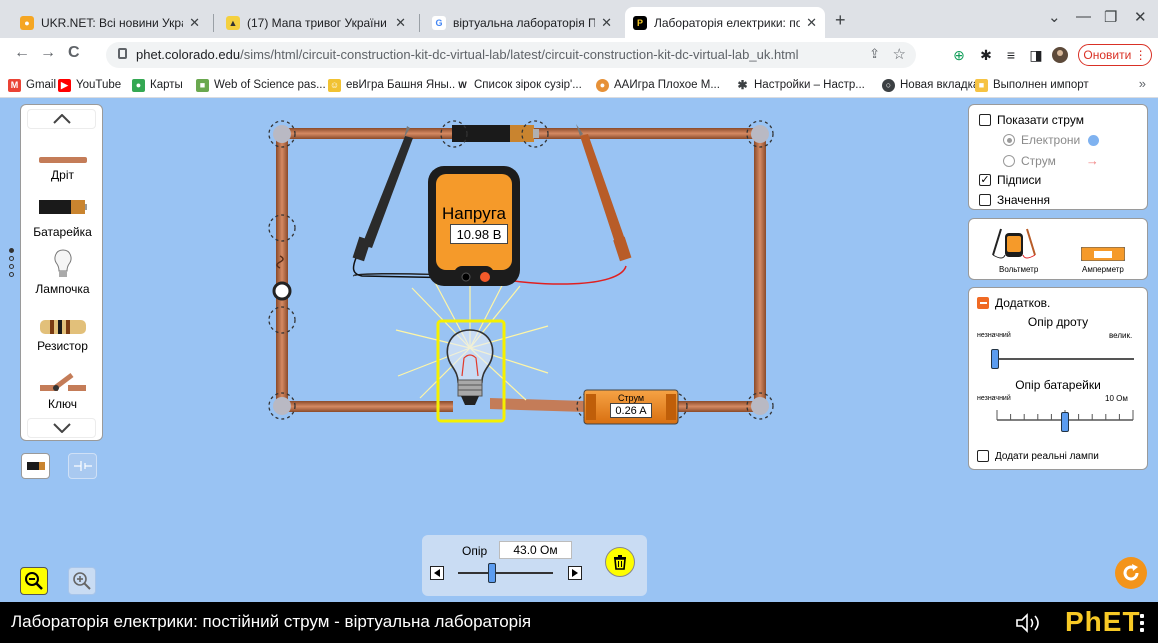  I want to click on resistance-label: Опір, so click(475, 551).